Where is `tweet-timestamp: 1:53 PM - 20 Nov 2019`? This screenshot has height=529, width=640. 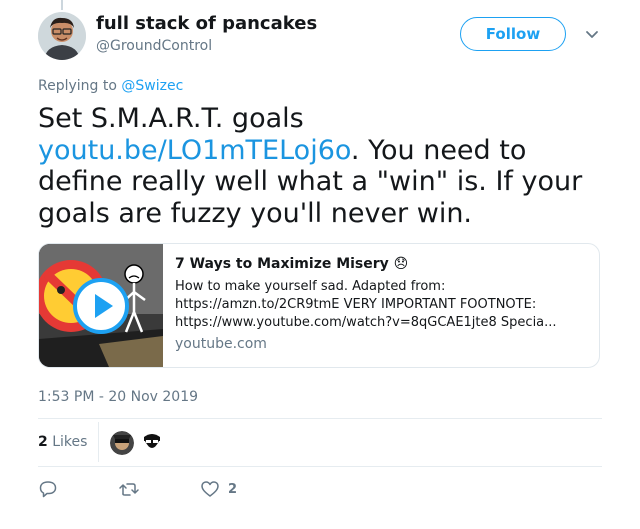 tweet-timestamp: 1:53 PM - 20 Nov 2019 is located at coordinates (118, 397).